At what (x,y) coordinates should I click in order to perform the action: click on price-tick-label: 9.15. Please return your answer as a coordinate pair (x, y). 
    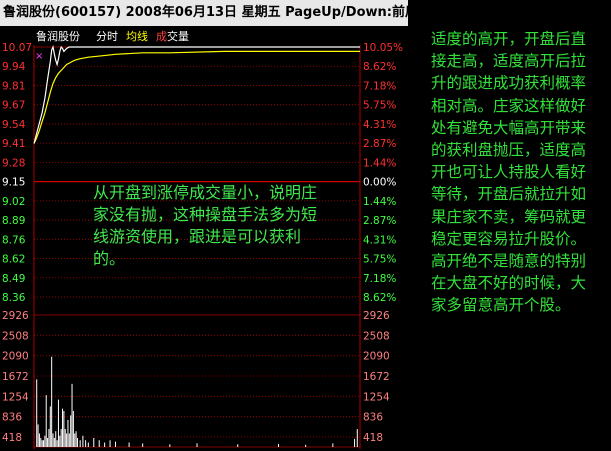
    Looking at the image, I should click on (13, 183).